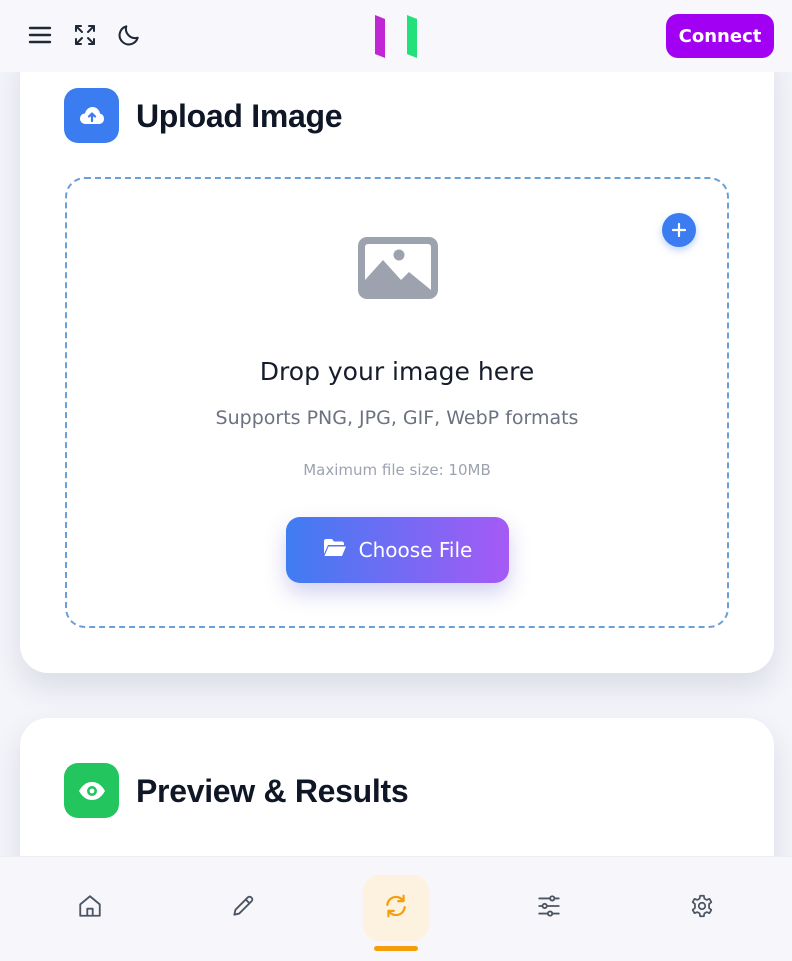 Image resolution: width=792 pixels, height=961 pixels. What do you see at coordinates (91, 790) in the screenshot?
I see `eye-icon` at bounding box center [91, 790].